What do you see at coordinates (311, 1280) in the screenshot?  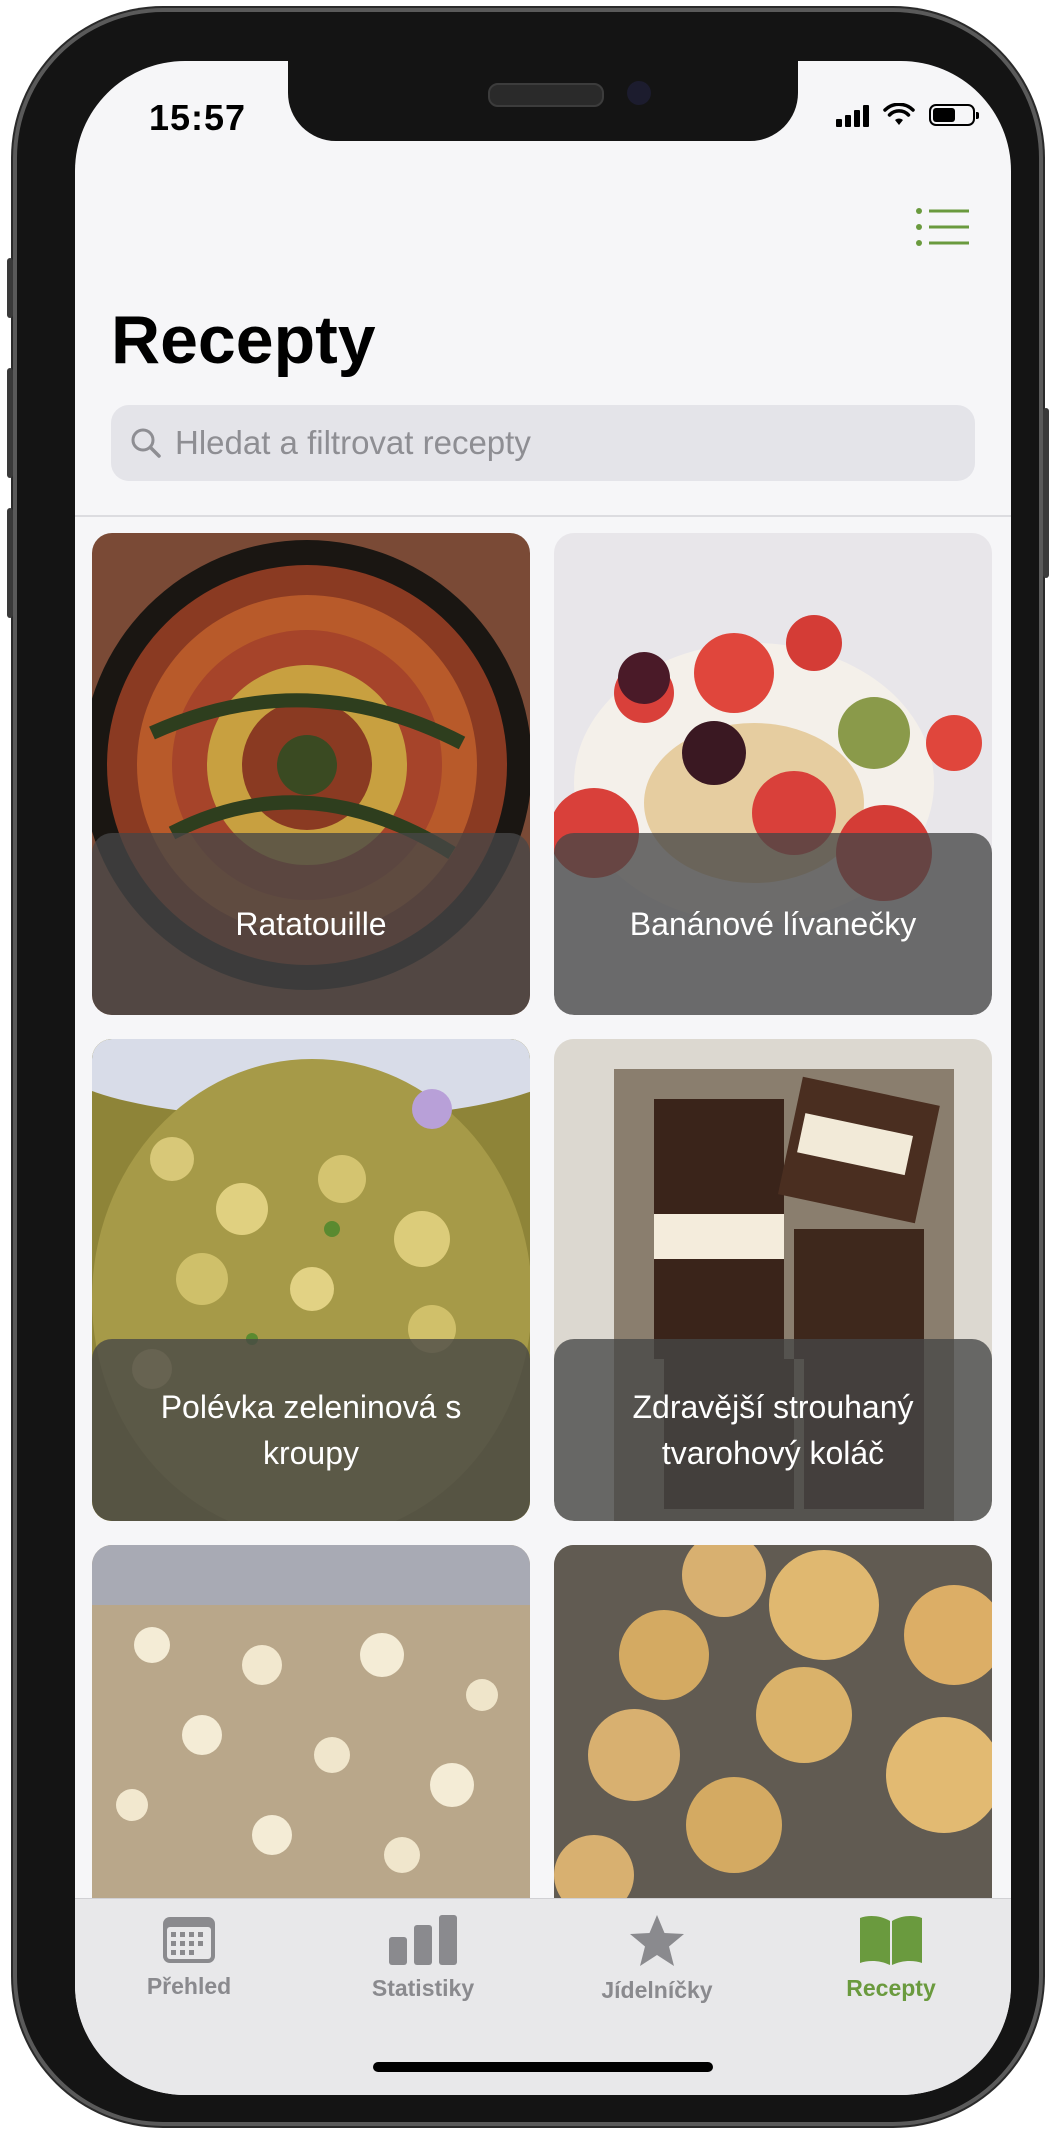 I see `recipe-card: Polévka zeleninová s kroupy` at bounding box center [311, 1280].